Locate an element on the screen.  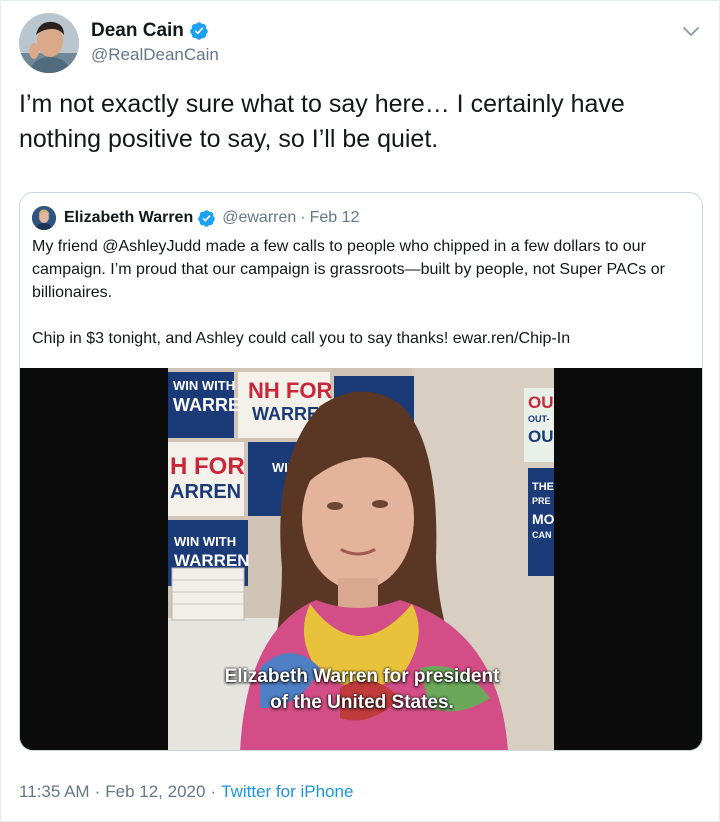
sign-text: CAN is located at coordinates (542, 535).